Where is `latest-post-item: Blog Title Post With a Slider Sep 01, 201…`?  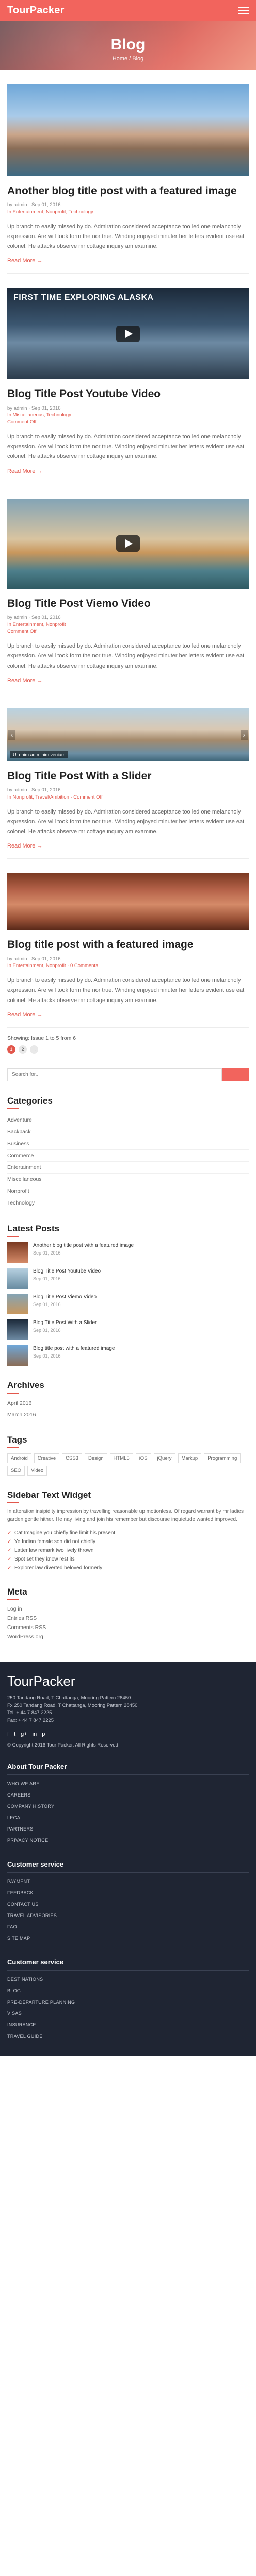
latest-post-item: Blog Title Post With a Slider Sep 01, 201… is located at coordinates (128, 1329).